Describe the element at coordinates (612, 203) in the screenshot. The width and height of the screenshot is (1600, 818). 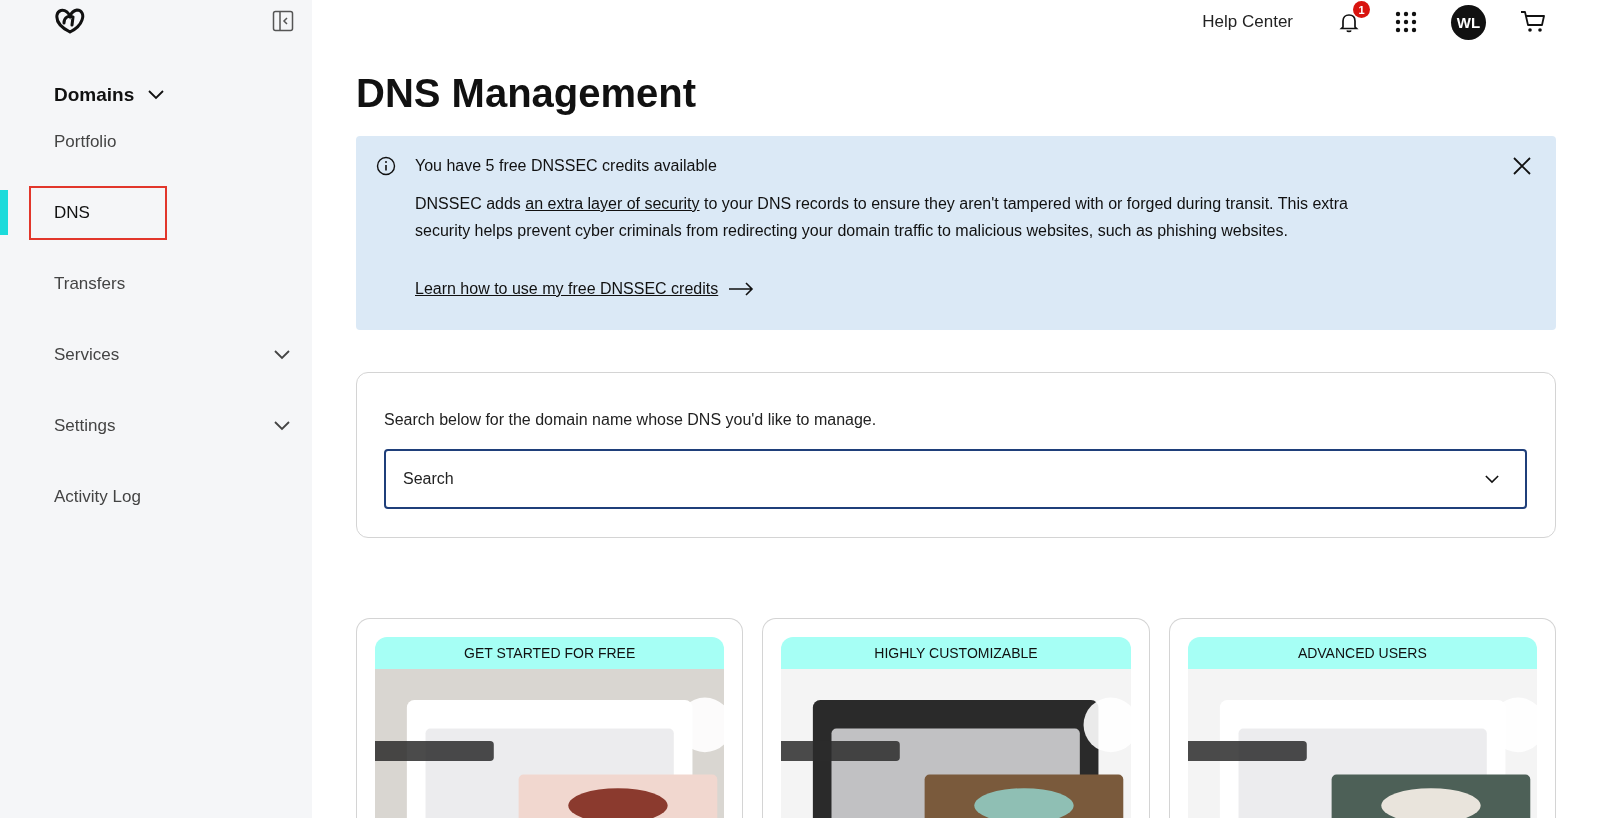
I see `security-link: an extra layer of security` at that location.